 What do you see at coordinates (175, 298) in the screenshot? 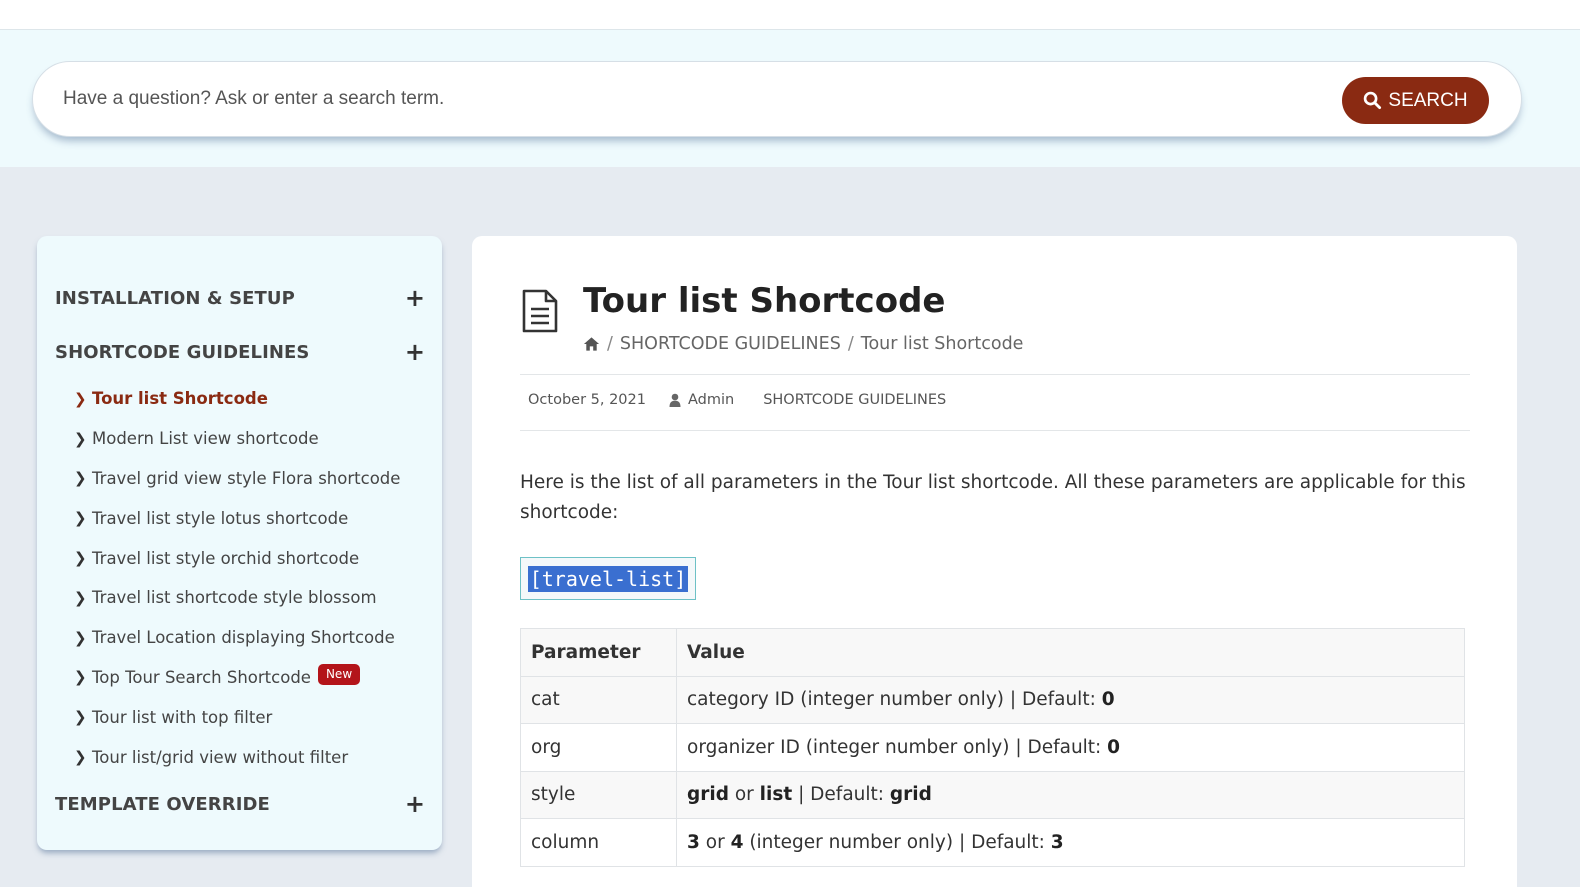
I see `category-title: INSTALLATION & SETUP` at bounding box center [175, 298].